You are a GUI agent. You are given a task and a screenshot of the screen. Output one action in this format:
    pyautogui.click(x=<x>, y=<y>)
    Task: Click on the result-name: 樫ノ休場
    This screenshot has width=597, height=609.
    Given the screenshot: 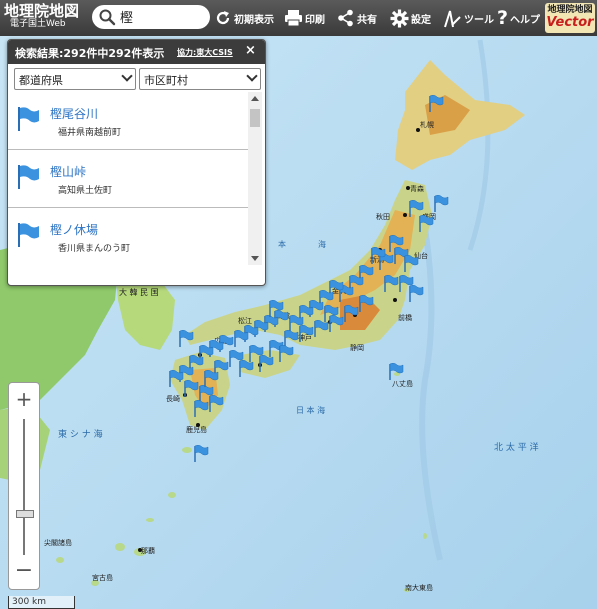 What is the action you would take?
    pyautogui.click(x=74, y=229)
    